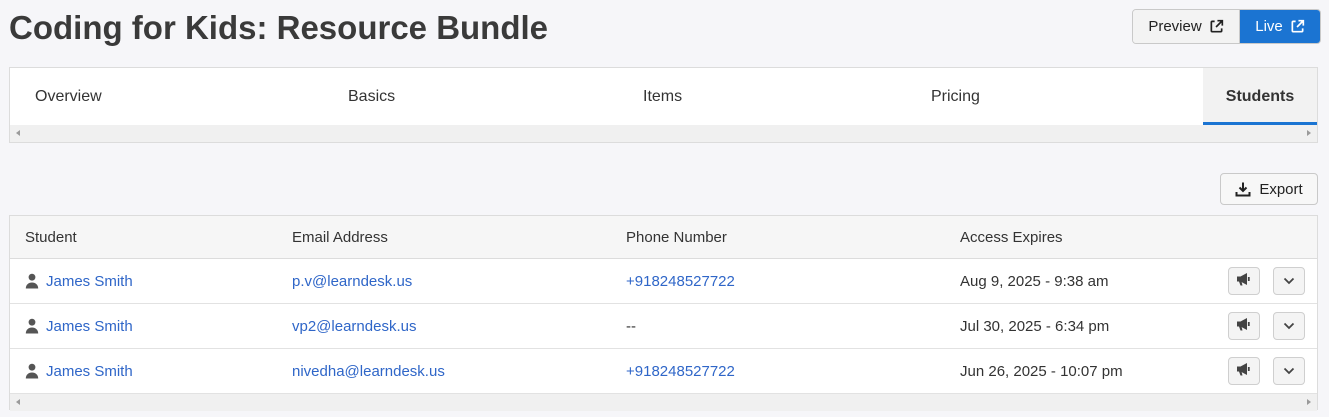 The height and width of the screenshot is (417, 1329). I want to click on tab-items: Items, so click(662, 96).